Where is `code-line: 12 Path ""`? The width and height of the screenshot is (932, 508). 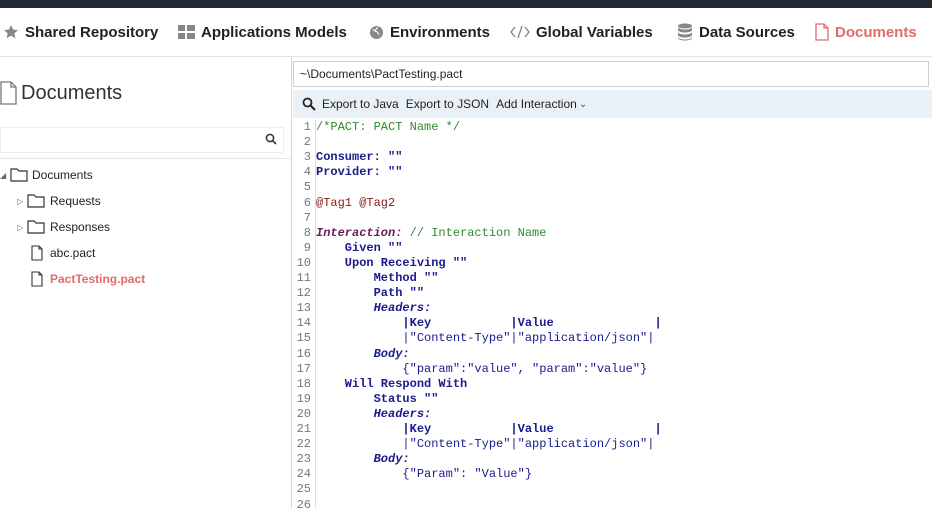
code-line: 12 Path "" is located at coordinates (358, 293).